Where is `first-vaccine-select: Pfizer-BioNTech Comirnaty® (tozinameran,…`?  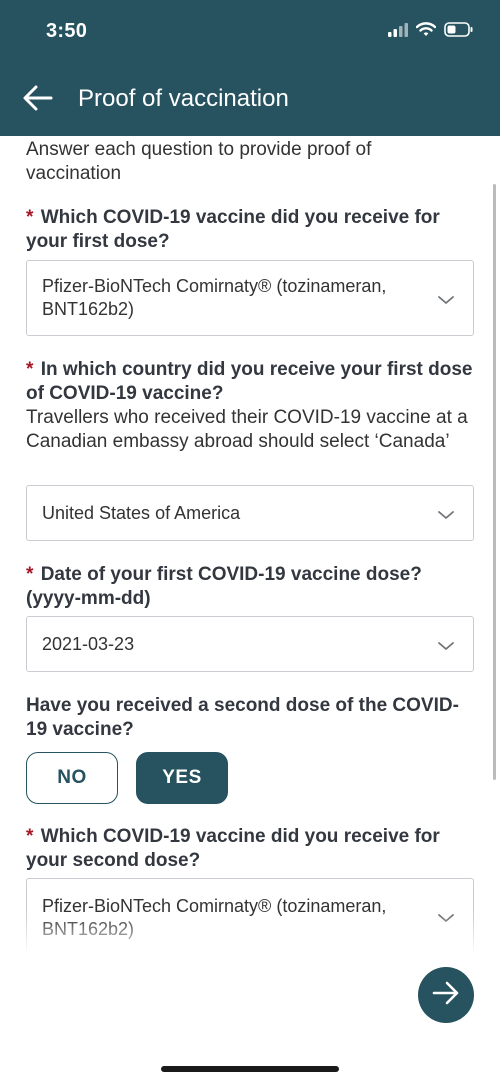
first-vaccine-select: Pfizer-BioNTech Comirnaty® (tozinameran,… is located at coordinates (250, 298).